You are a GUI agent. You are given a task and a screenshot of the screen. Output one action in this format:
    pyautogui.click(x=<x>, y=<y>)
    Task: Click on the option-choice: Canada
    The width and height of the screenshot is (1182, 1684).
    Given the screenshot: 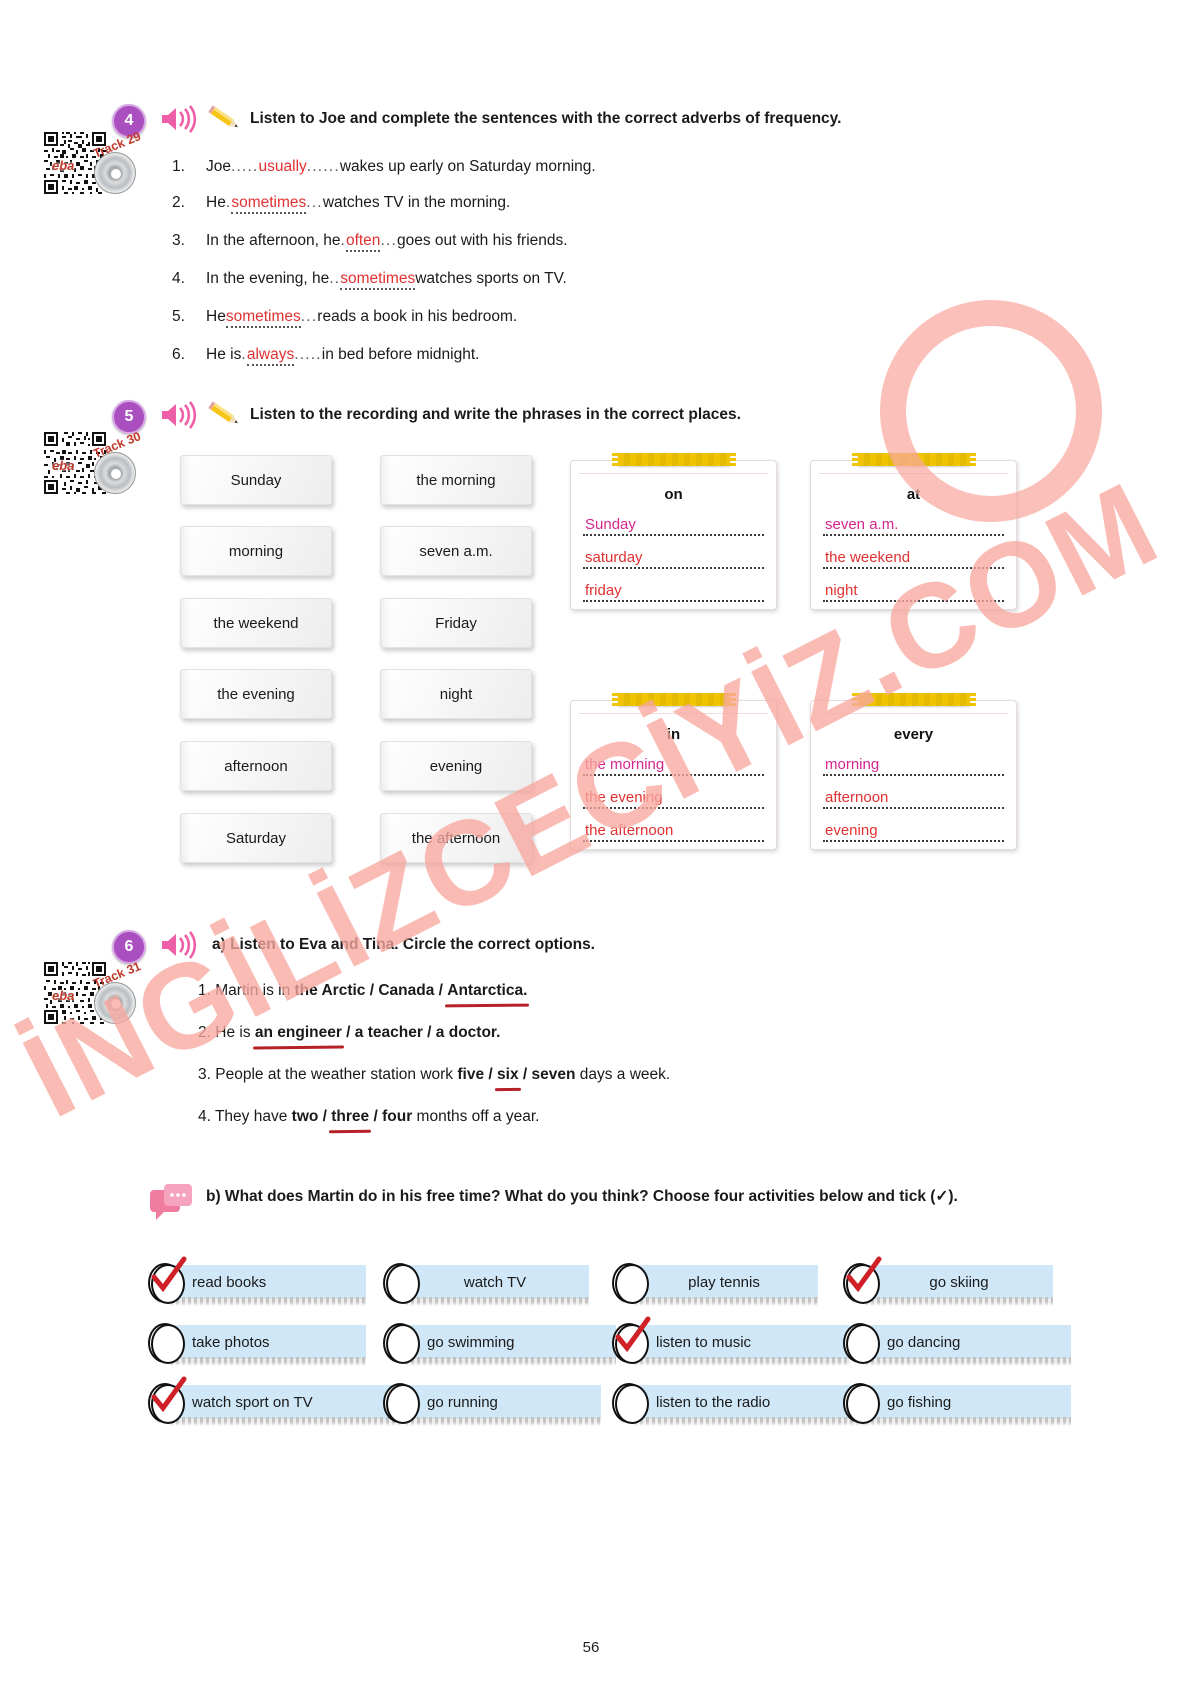 What is the action you would take?
    pyautogui.click(x=406, y=990)
    